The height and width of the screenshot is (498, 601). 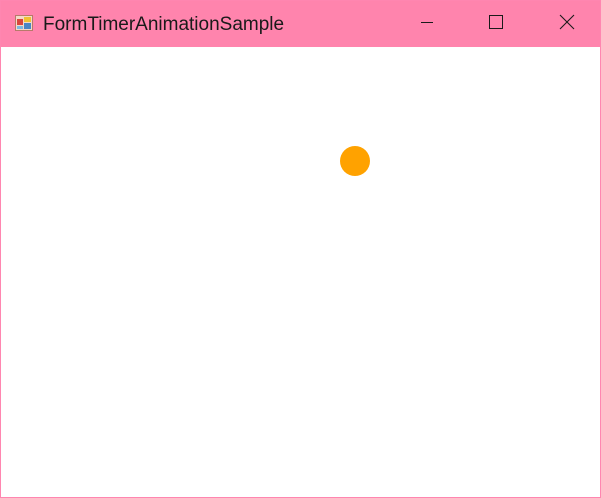 I want to click on minimize-button, so click(x=427, y=24).